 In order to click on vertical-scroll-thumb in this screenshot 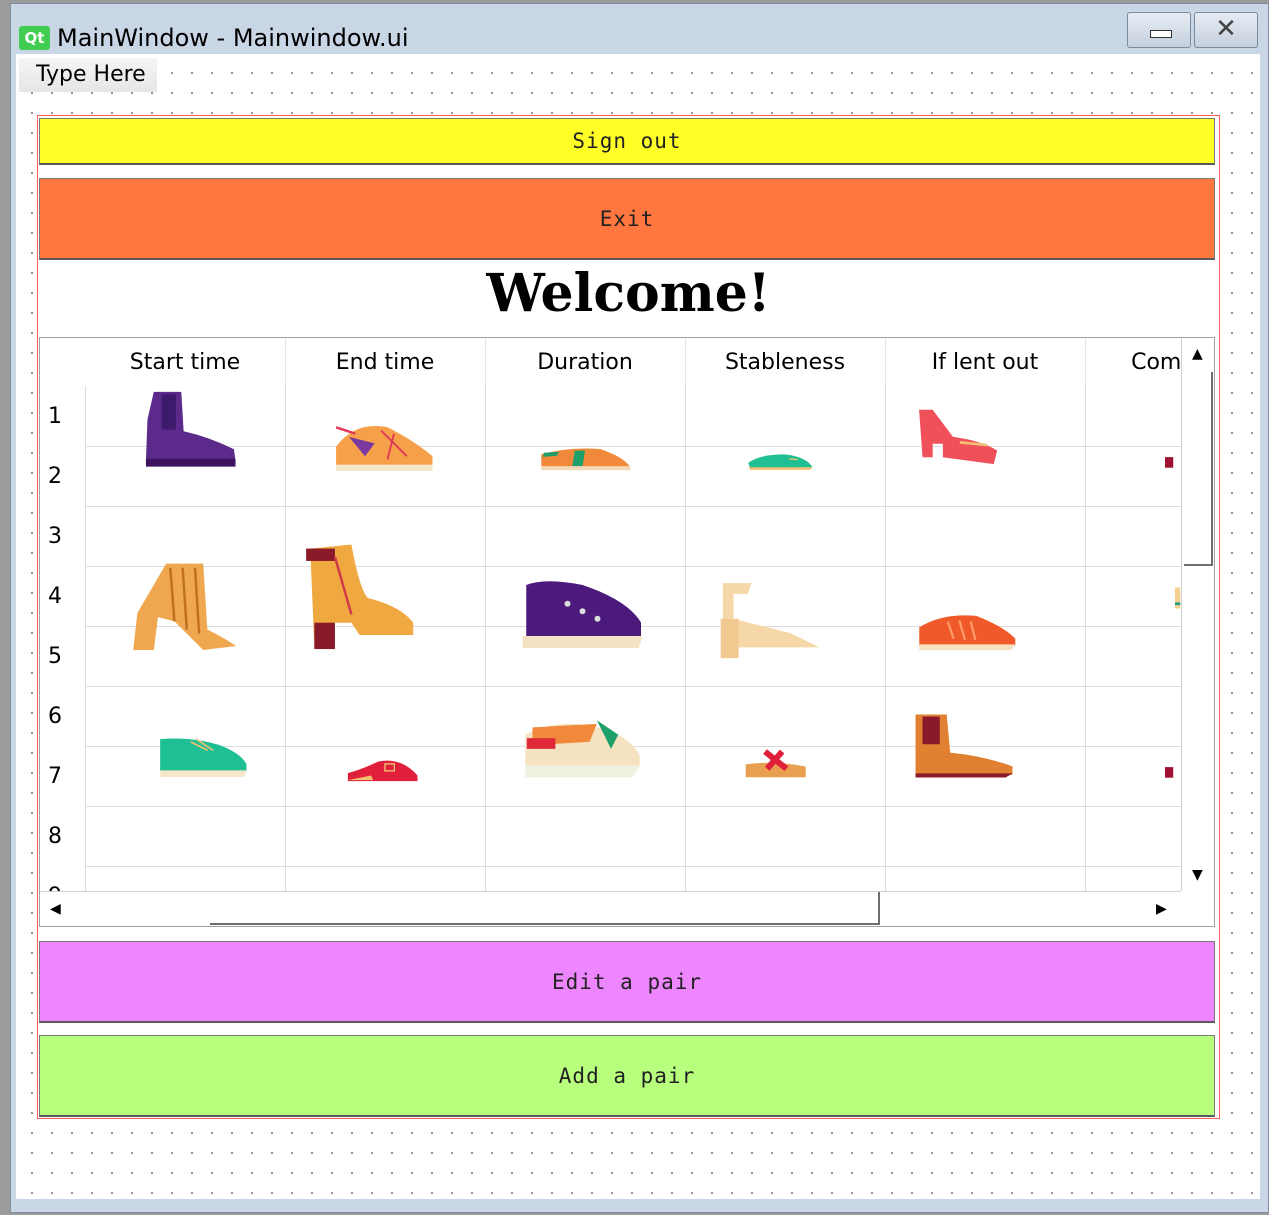, I will do `click(1198, 469)`.